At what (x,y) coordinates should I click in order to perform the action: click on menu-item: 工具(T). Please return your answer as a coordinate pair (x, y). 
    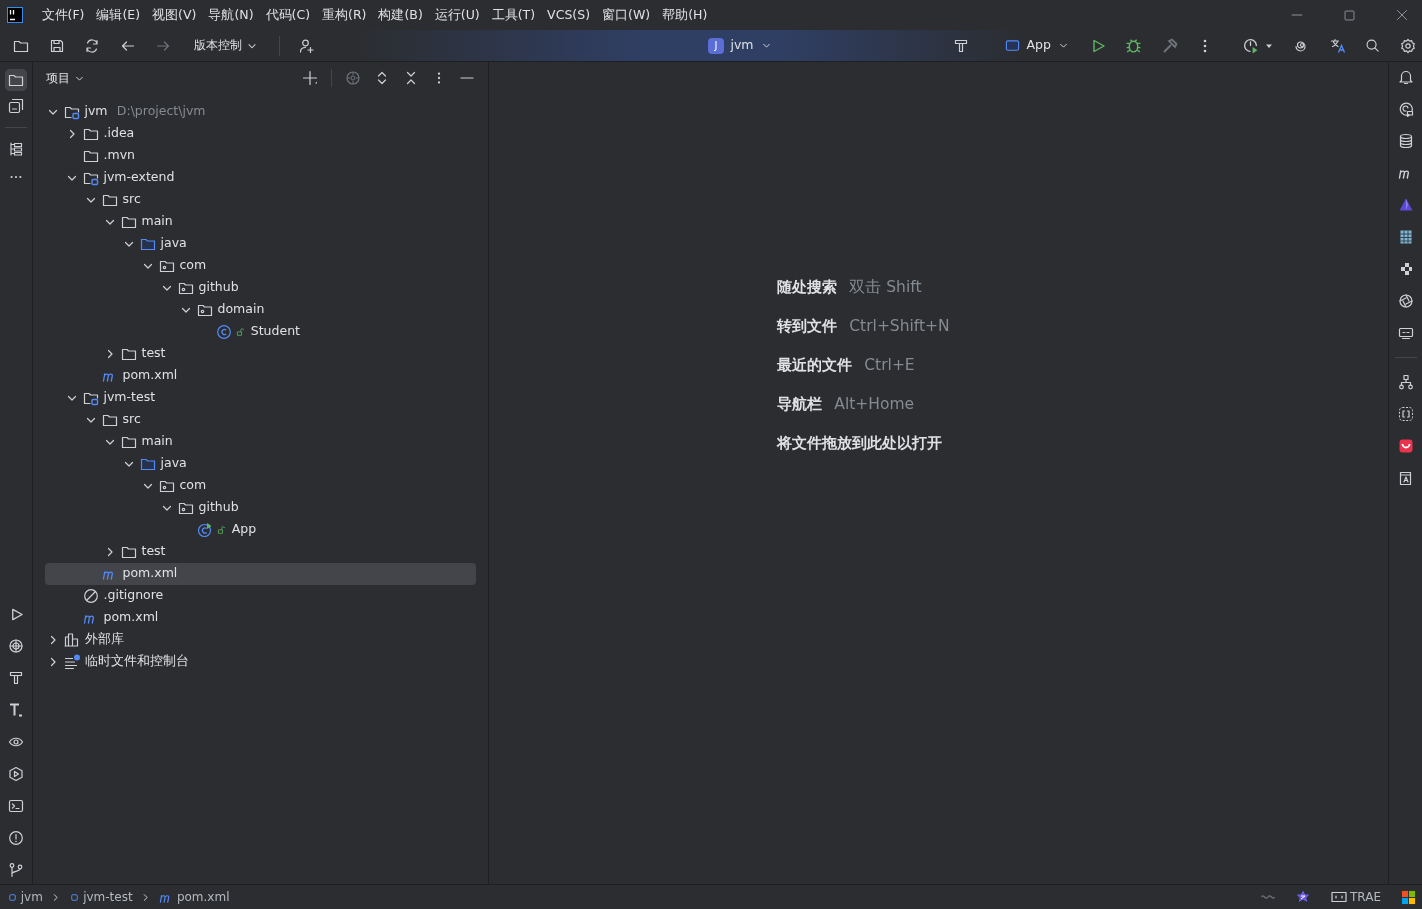
    Looking at the image, I should click on (513, 15).